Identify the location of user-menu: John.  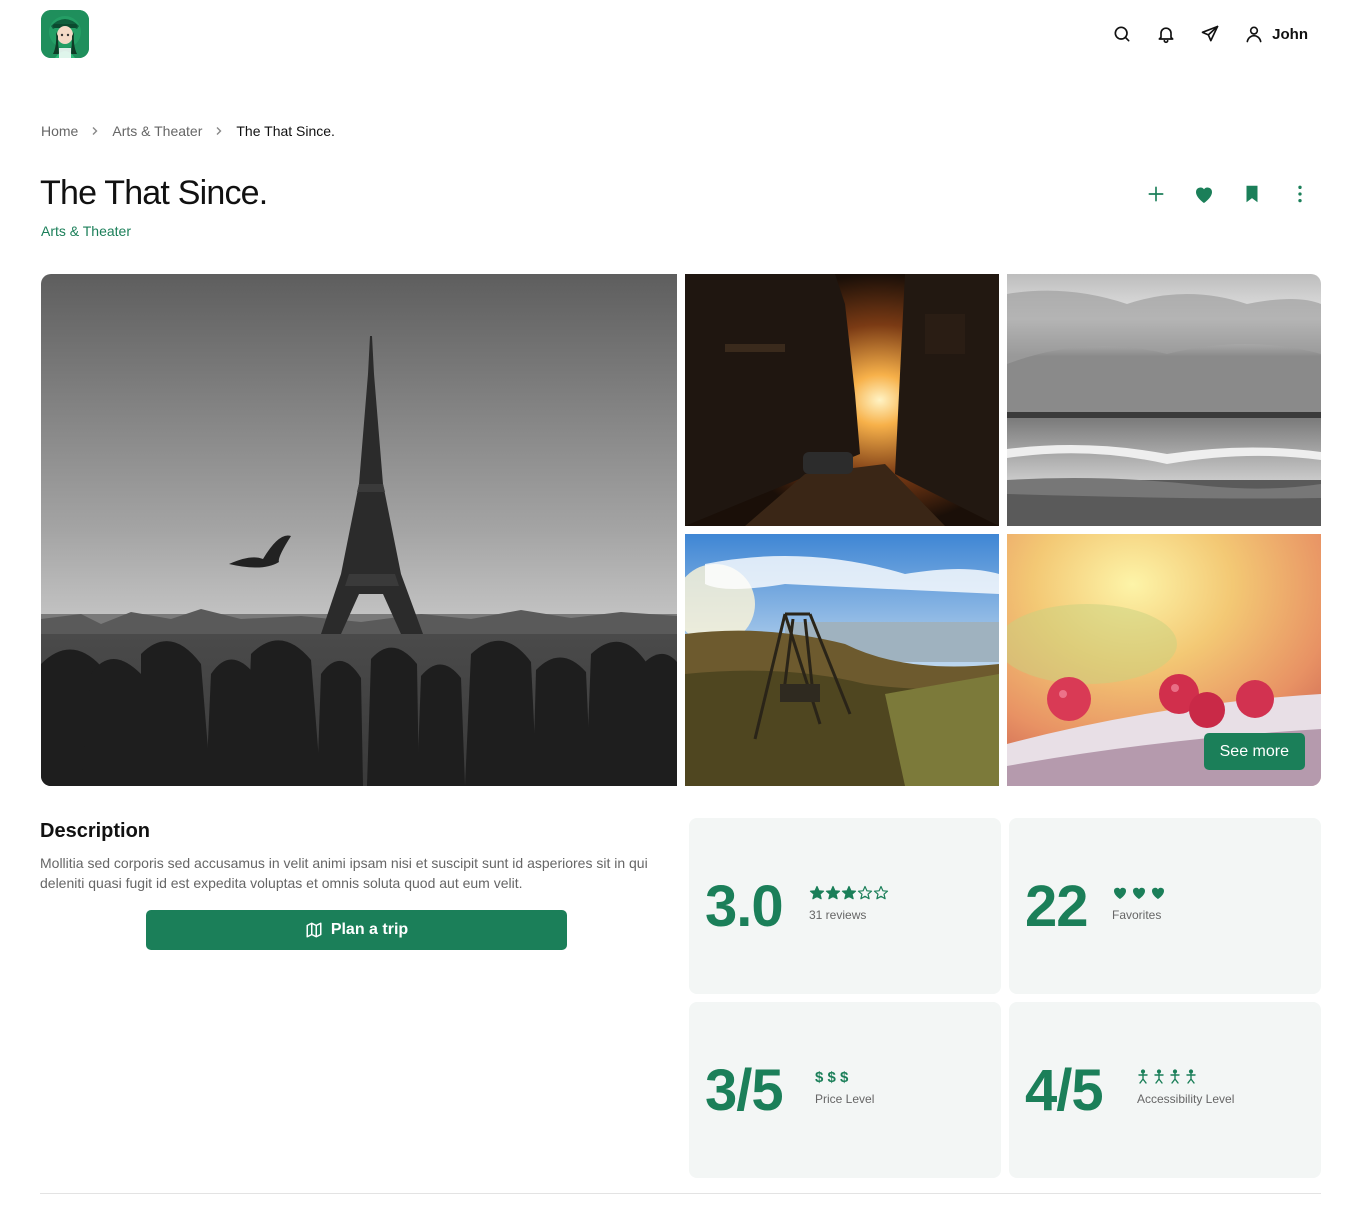
(1276, 34).